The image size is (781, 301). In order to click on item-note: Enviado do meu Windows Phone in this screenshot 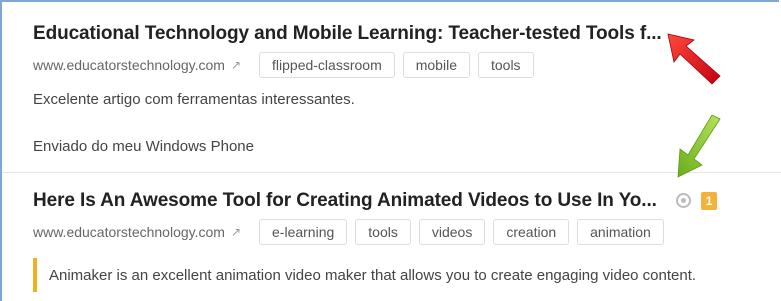, I will do `click(143, 146)`.